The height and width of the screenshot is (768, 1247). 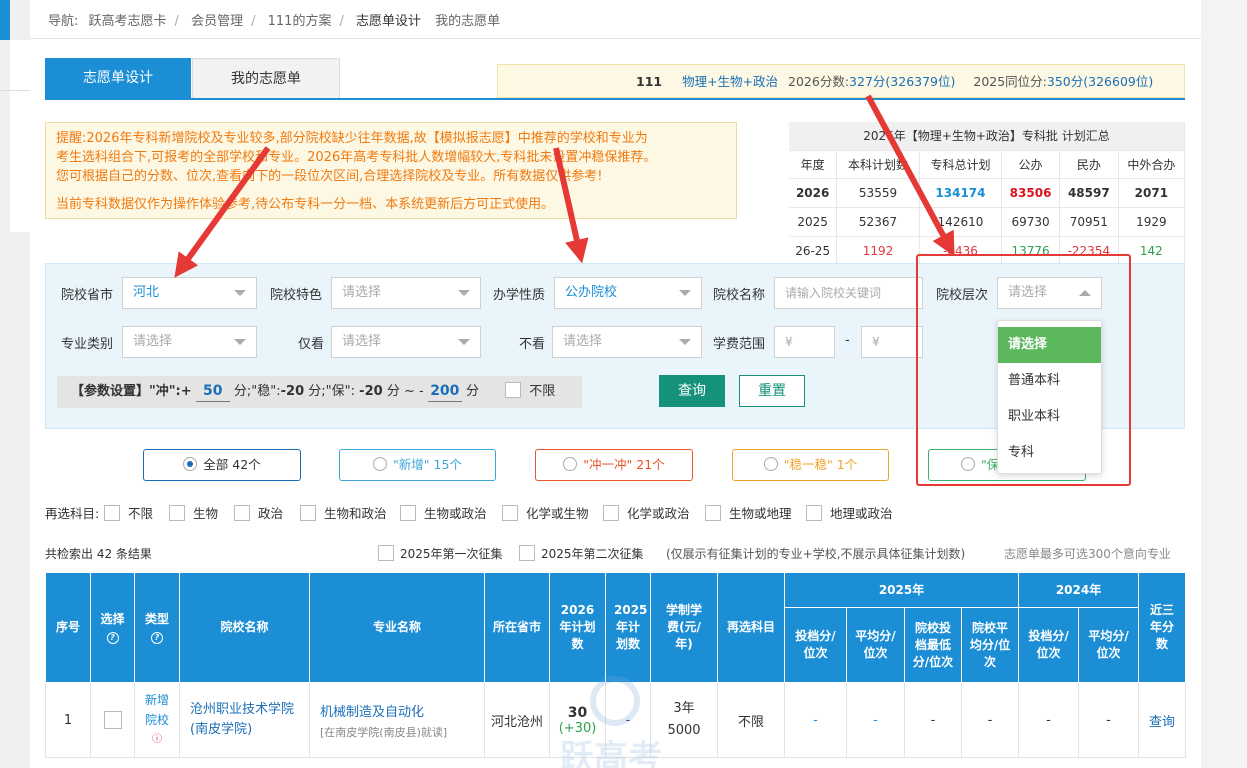 What do you see at coordinates (343, 512) in the screenshot?
I see `subject-option: 生物和政治` at bounding box center [343, 512].